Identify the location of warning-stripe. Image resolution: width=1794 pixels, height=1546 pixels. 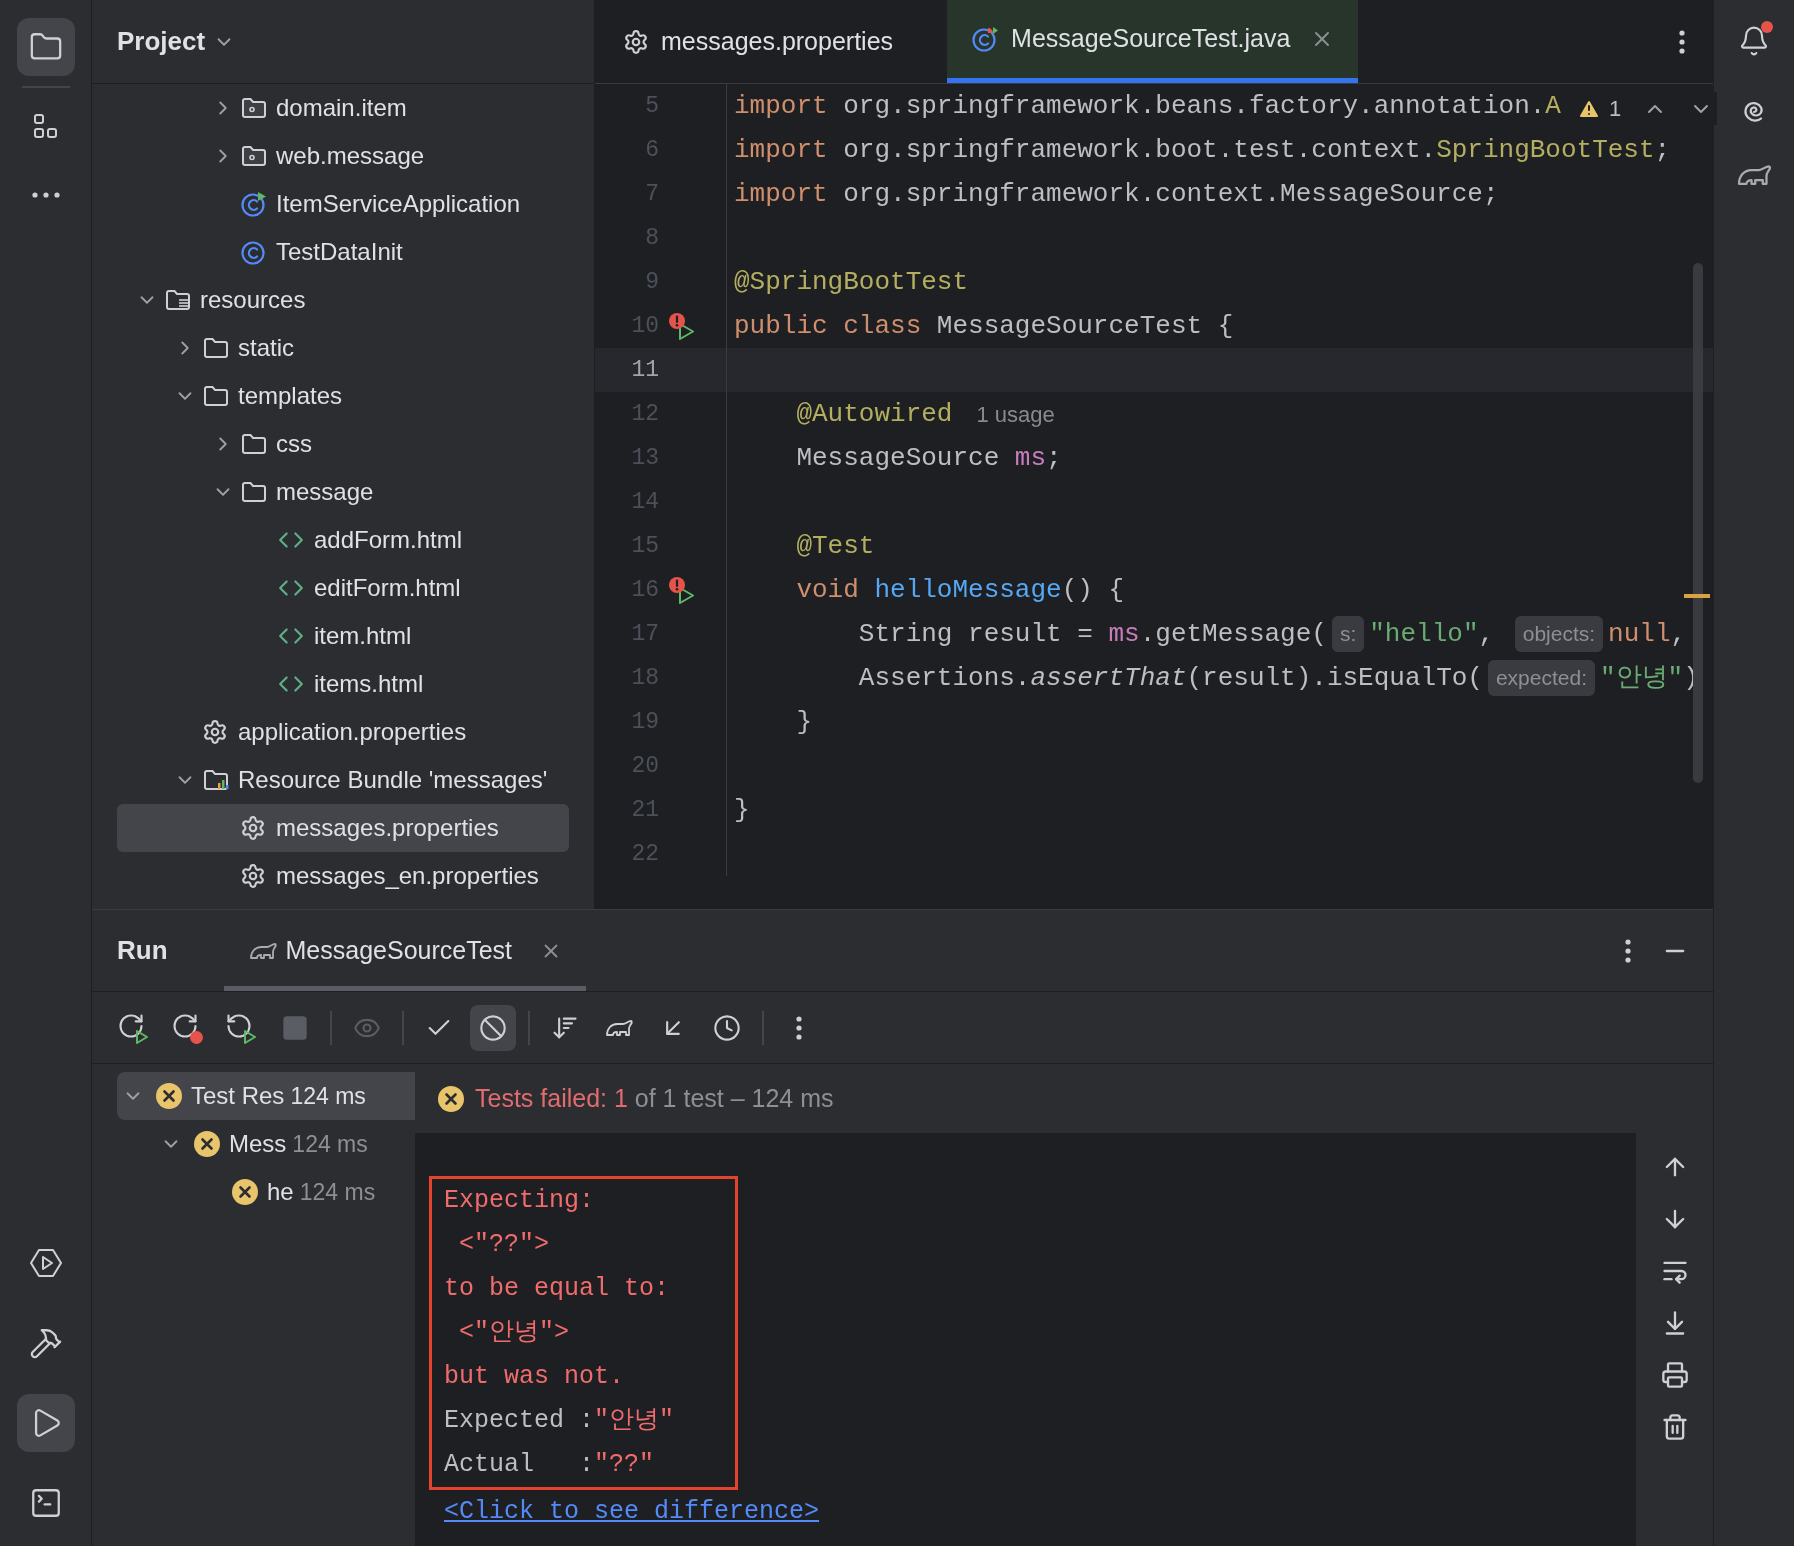
(1697, 596).